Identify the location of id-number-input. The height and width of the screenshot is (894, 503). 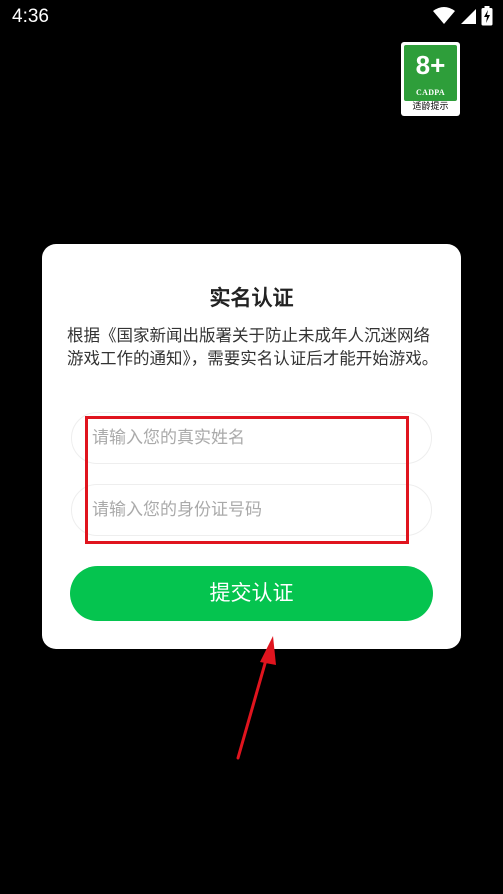
(252, 510).